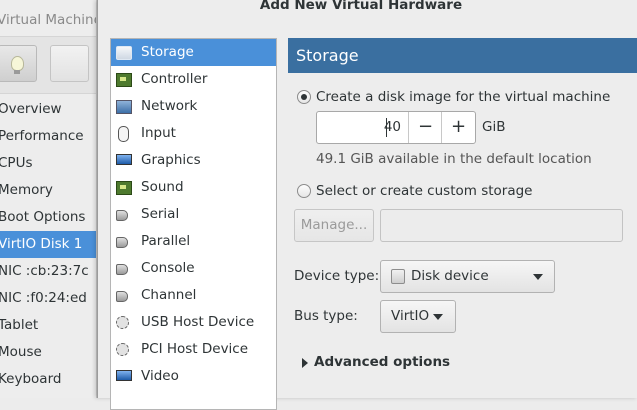  I want to click on window-title: Virtual Machine, so click(48, 20).